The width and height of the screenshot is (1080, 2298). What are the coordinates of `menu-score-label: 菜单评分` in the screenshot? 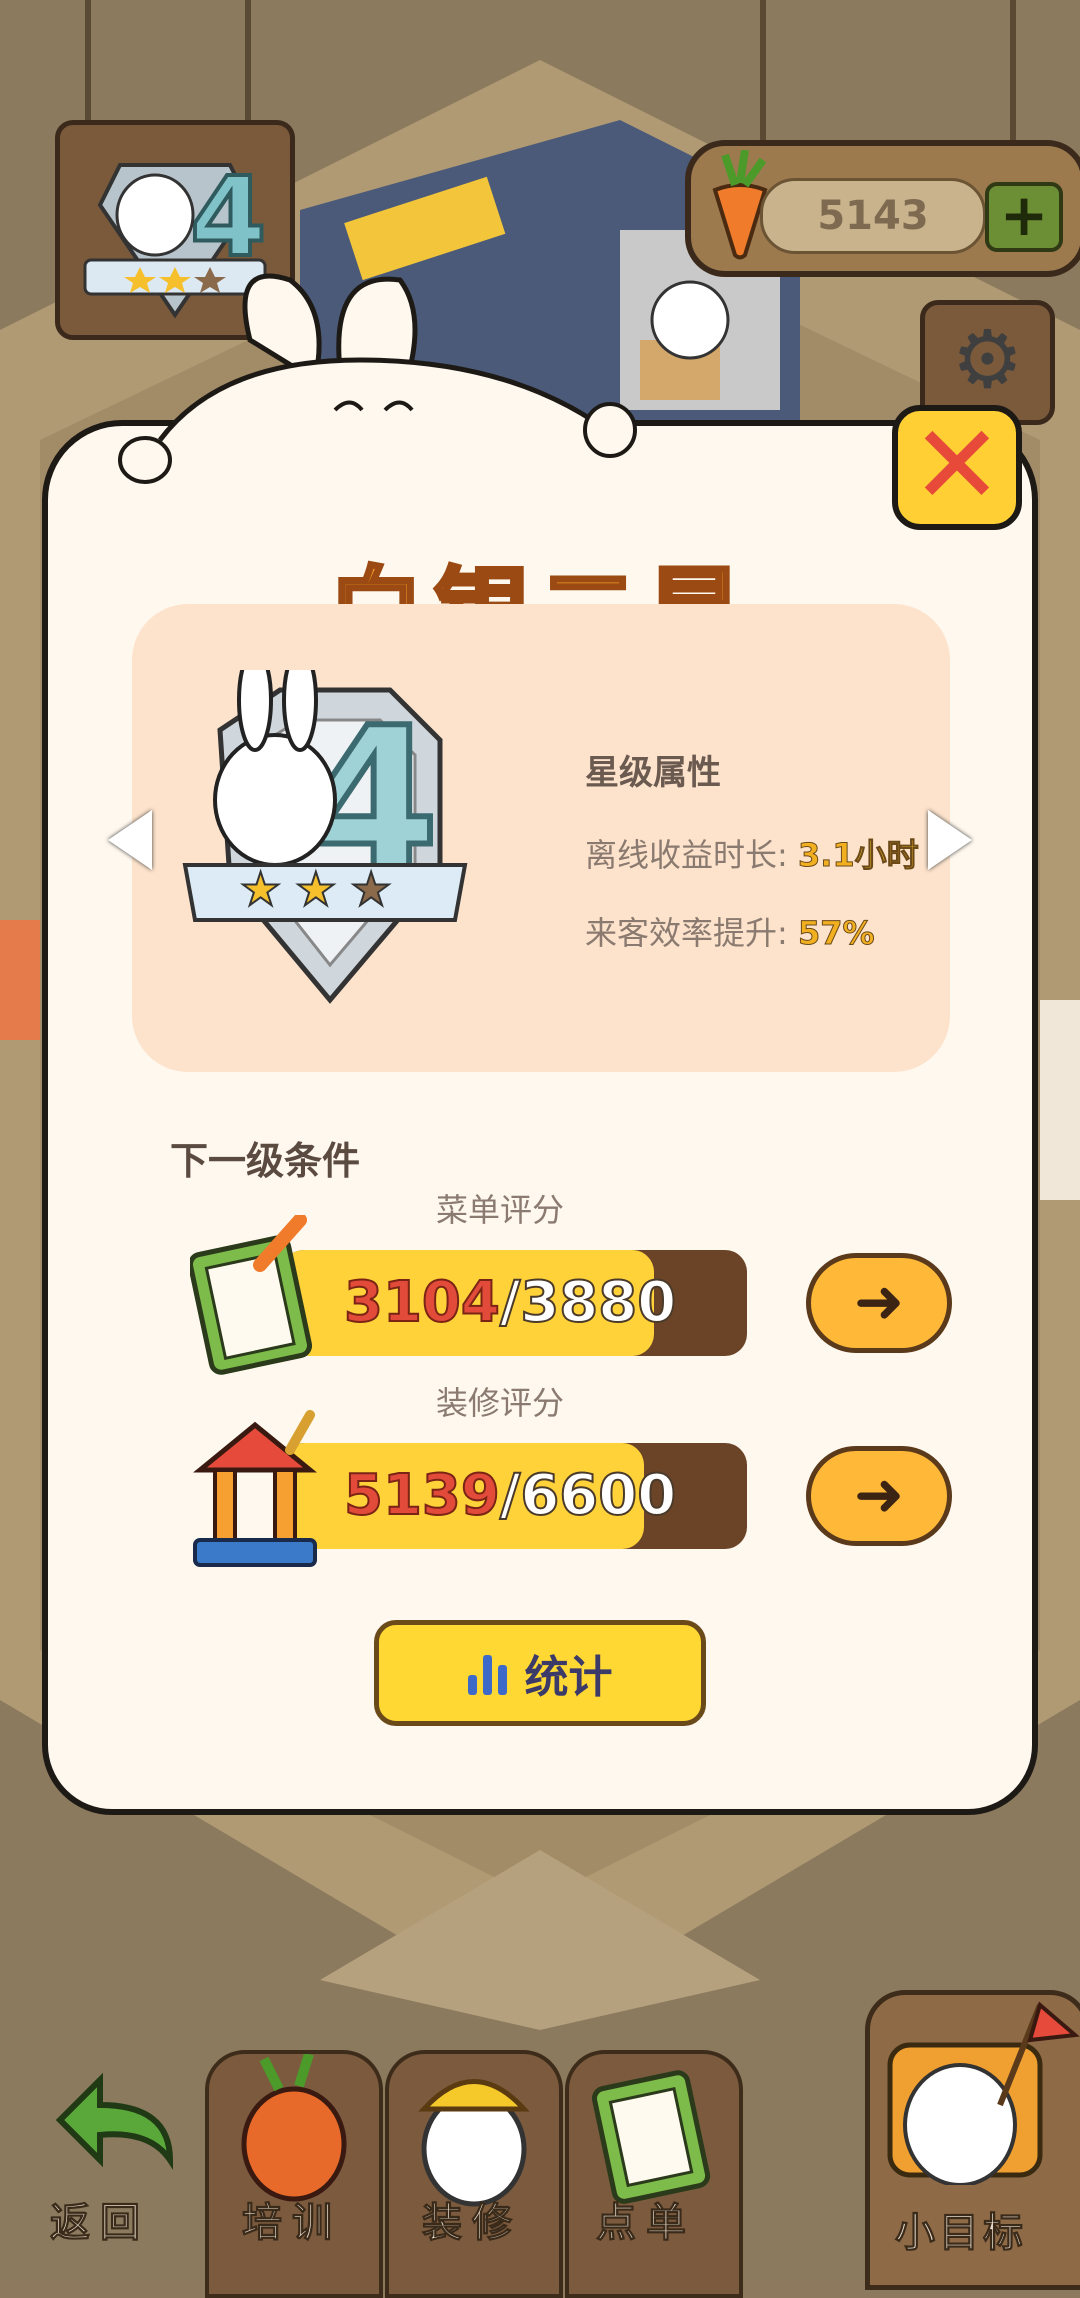 It's located at (499, 1210).